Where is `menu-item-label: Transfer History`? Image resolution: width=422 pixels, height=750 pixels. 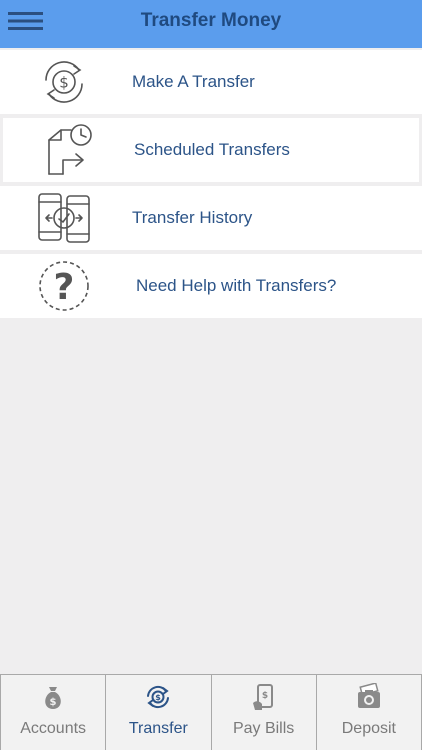
menu-item-label: Transfer History is located at coordinates (192, 217).